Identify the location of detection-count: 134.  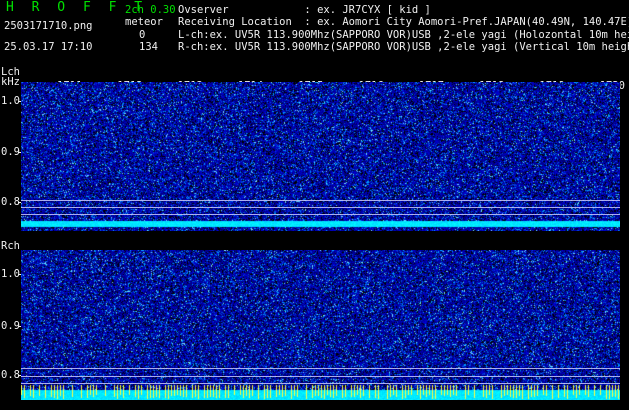
(148, 47).